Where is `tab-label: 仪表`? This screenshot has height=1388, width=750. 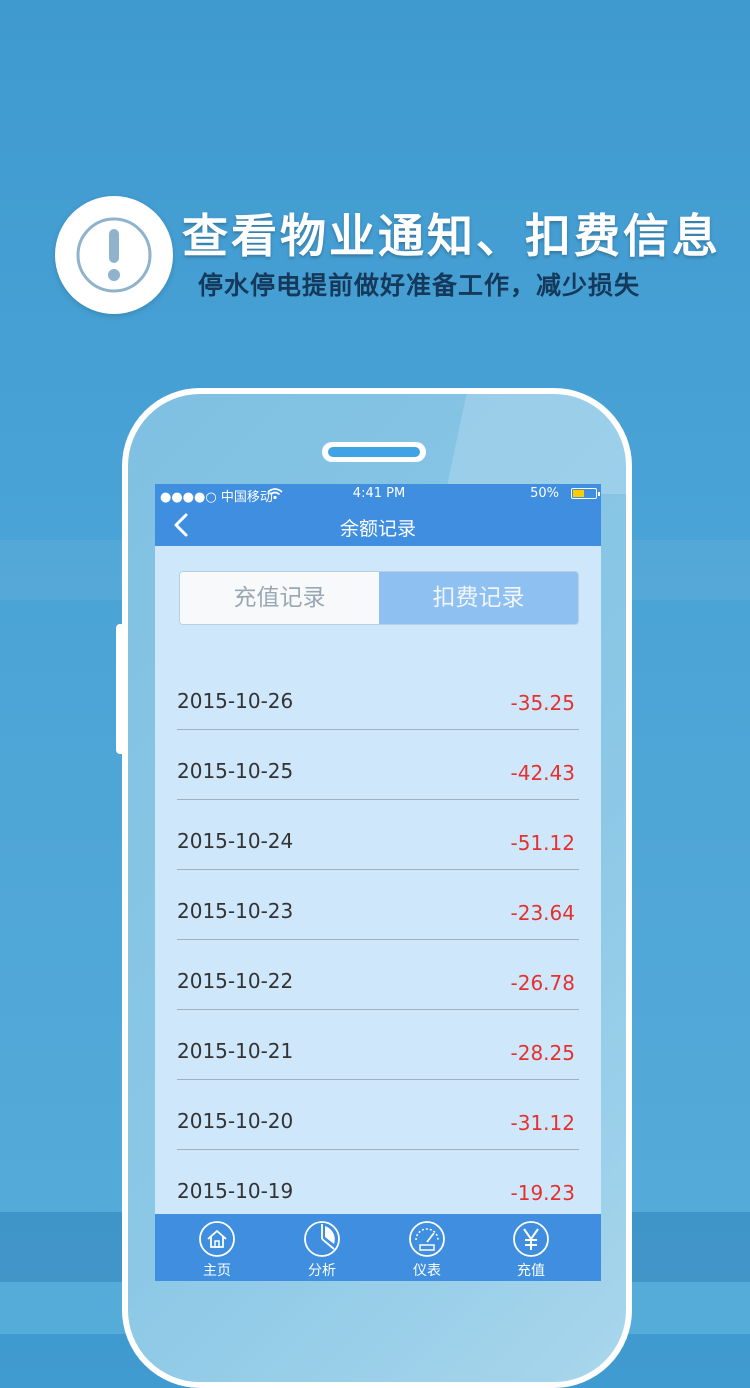 tab-label: 仪表 is located at coordinates (427, 1271).